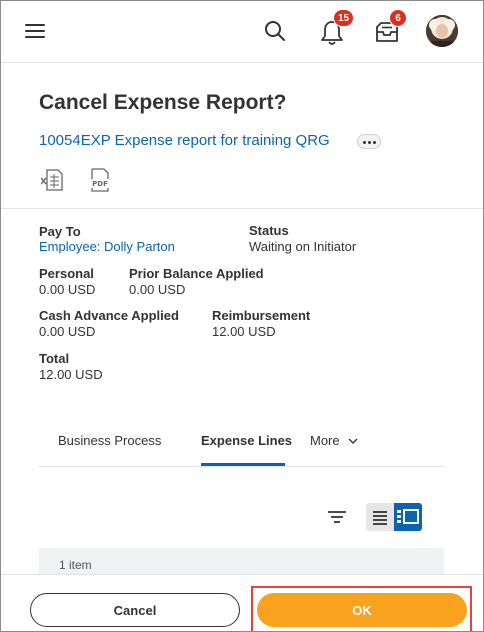 The image size is (484, 632). Describe the element at coordinates (261, 315) in the screenshot. I see `reimbursement-label: Reimbursement` at that location.